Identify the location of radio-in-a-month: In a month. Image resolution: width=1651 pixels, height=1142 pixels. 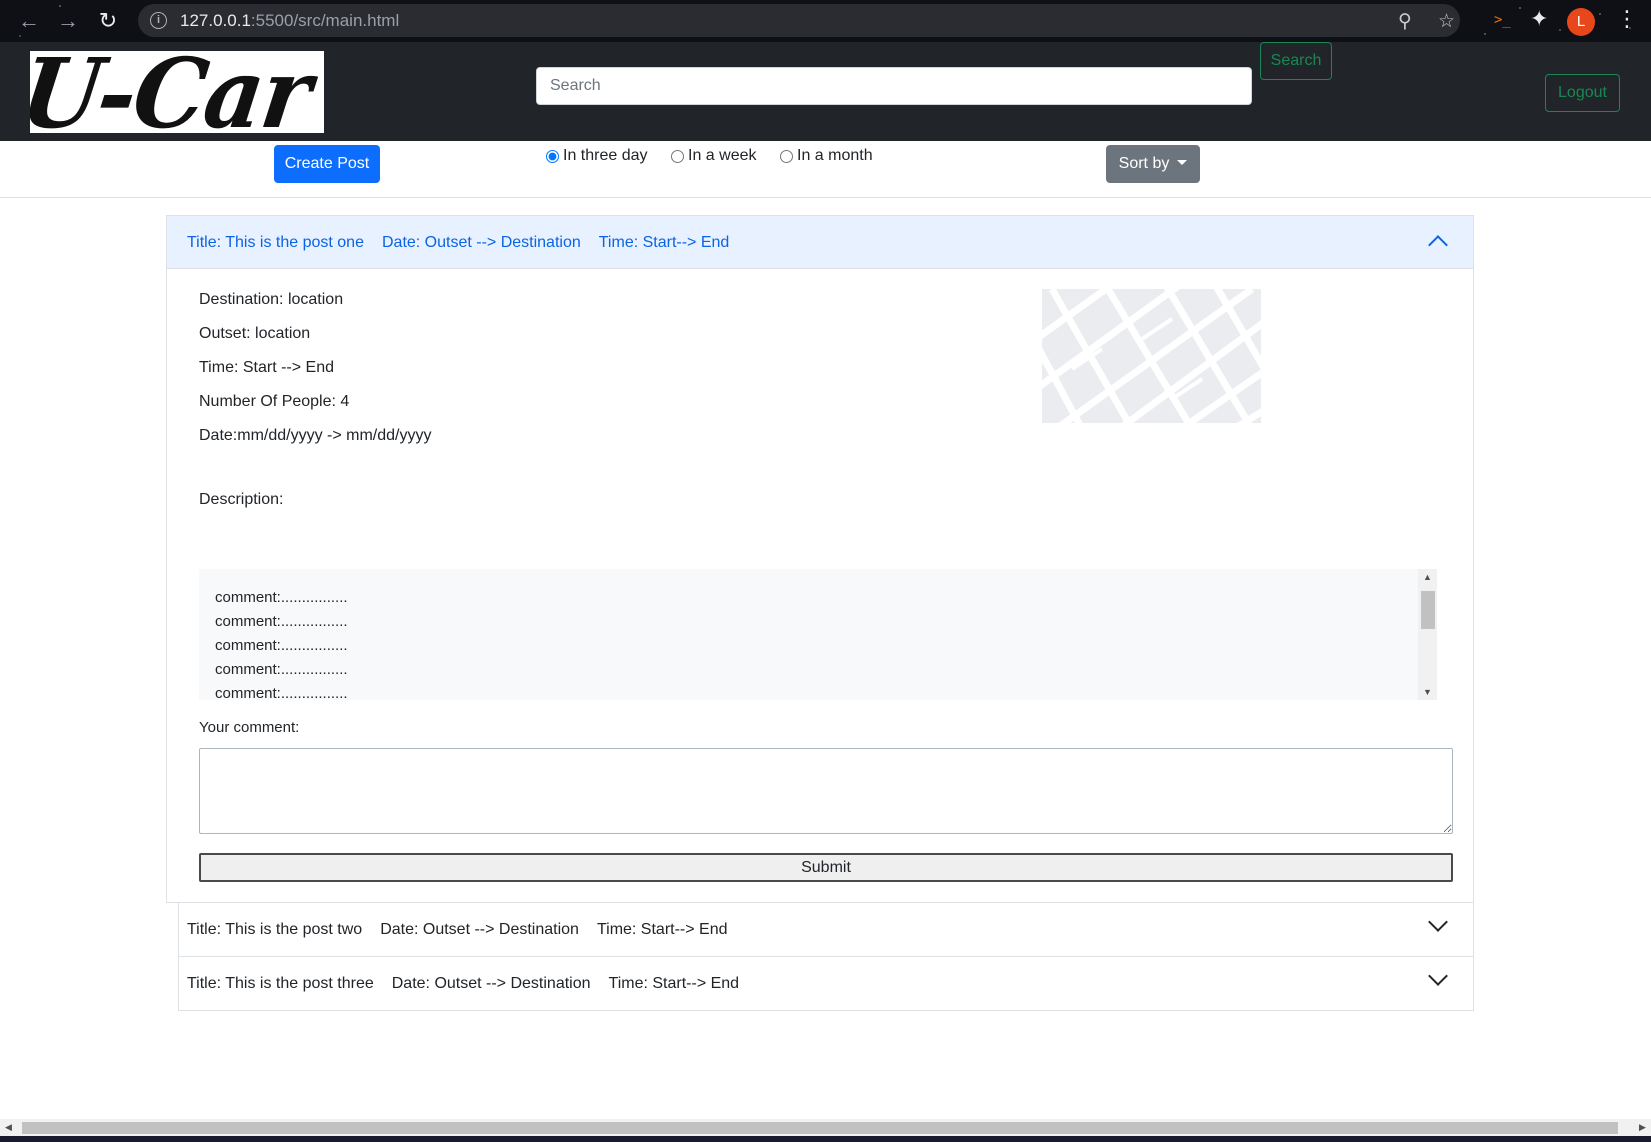
(826, 156).